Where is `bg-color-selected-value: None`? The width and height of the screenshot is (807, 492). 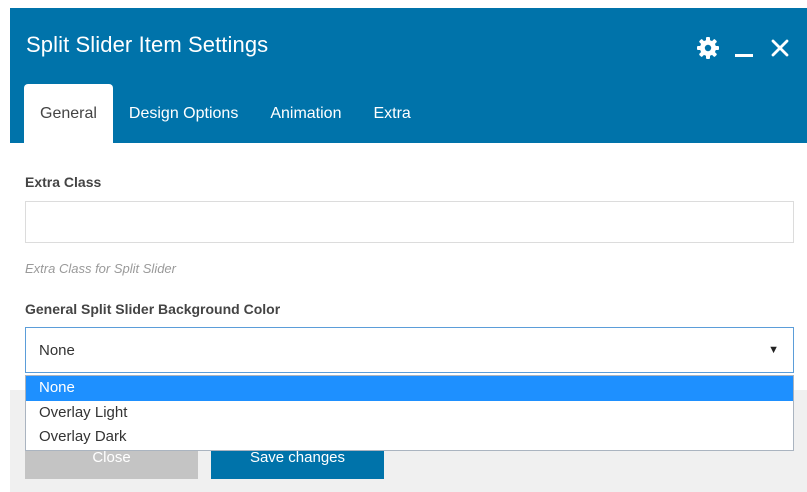 bg-color-selected-value: None is located at coordinates (57, 350).